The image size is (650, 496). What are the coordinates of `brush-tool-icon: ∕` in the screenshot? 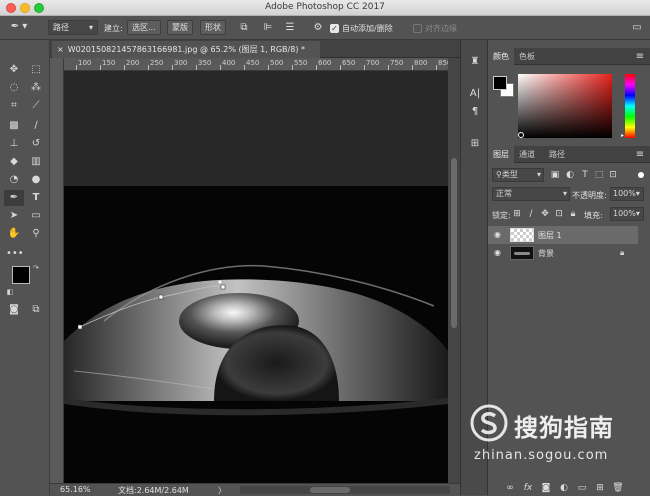 It's located at (36, 126).